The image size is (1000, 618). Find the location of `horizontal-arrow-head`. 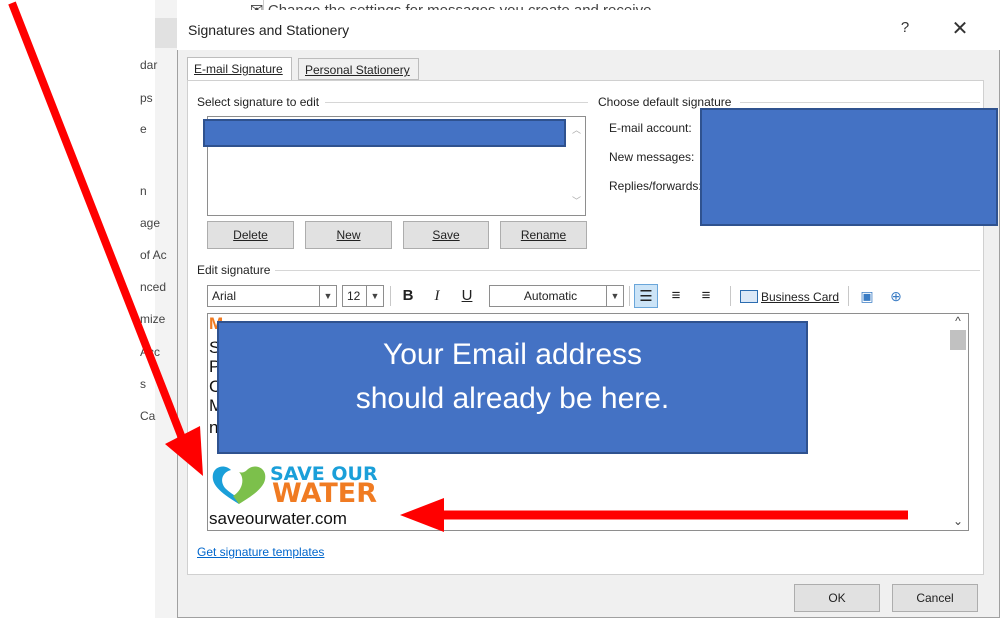

horizontal-arrow-head is located at coordinates (422, 515).